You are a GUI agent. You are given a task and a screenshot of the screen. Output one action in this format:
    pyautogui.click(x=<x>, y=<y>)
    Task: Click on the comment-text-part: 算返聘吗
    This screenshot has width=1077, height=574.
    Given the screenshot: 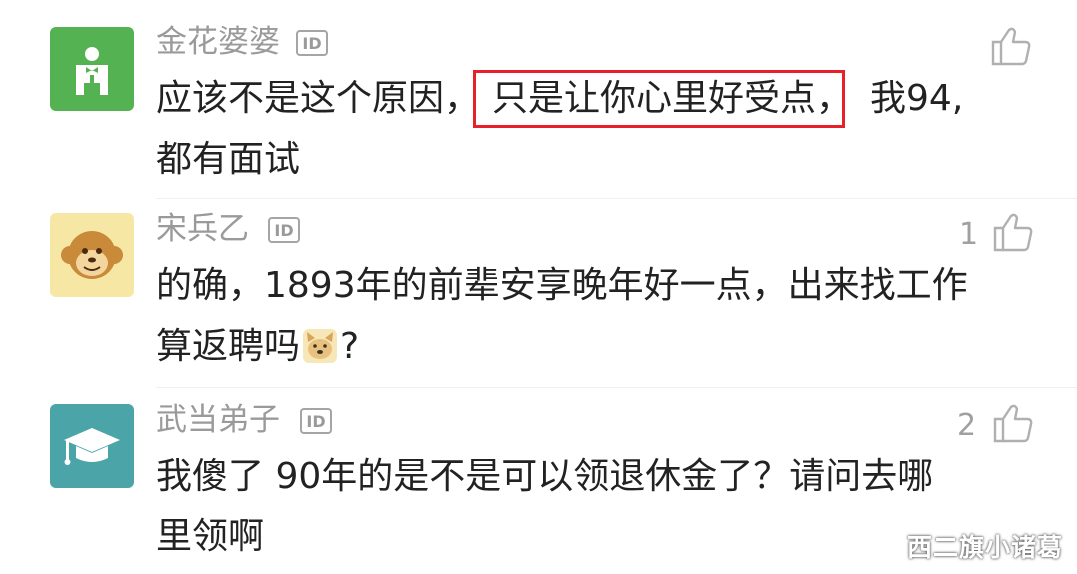 What is the action you would take?
    pyautogui.click(x=228, y=346)
    